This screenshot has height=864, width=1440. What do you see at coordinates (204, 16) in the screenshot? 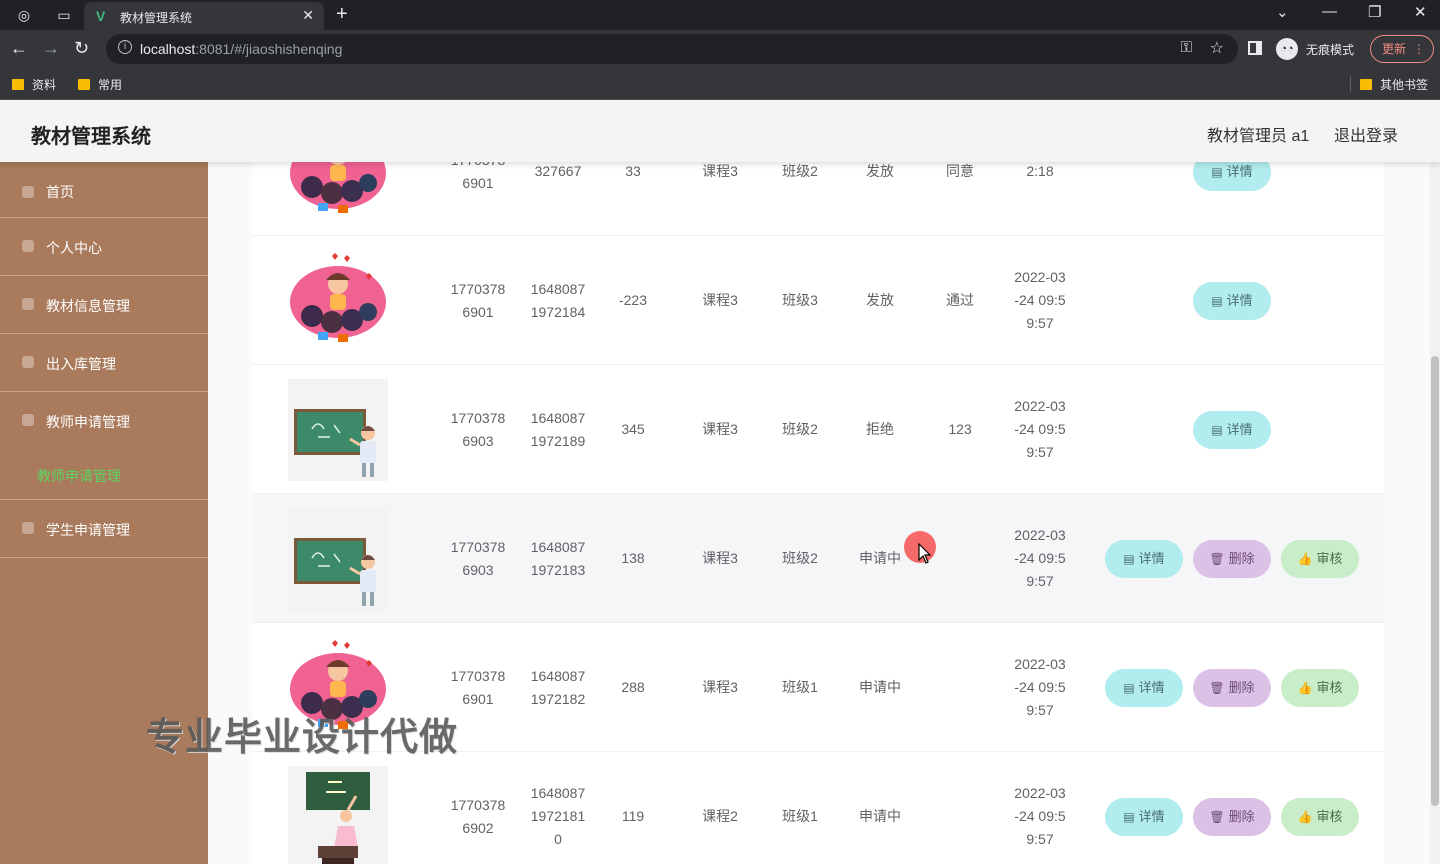
I see `browser-tab: V 教材管理系统 ✕` at bounding box center [204, 16].